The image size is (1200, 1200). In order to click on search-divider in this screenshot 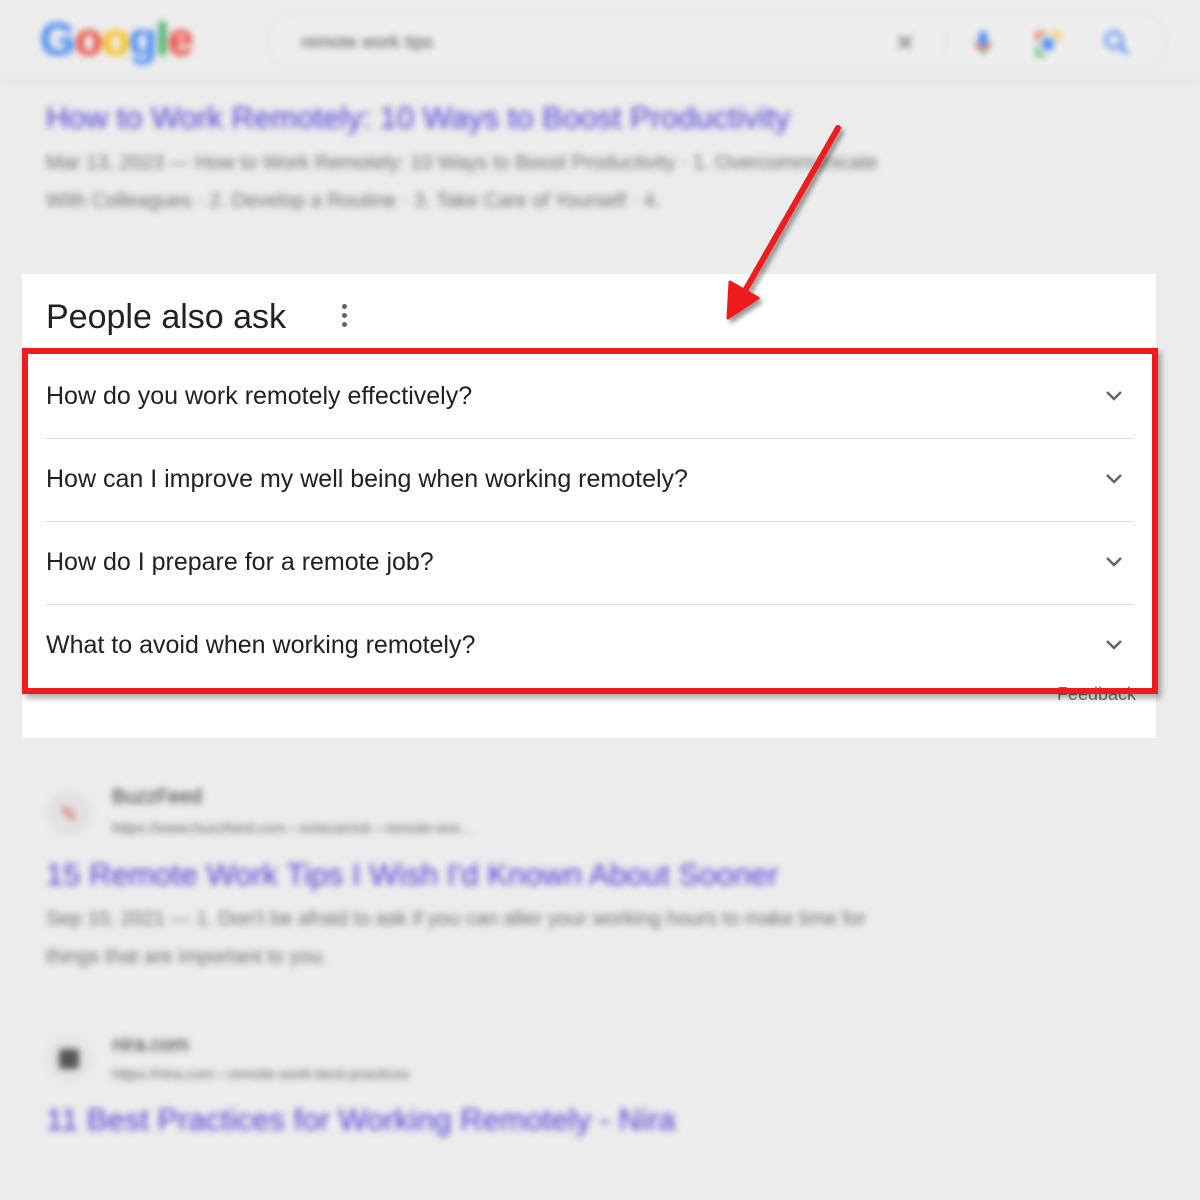, I will do `click(945, 43)`.